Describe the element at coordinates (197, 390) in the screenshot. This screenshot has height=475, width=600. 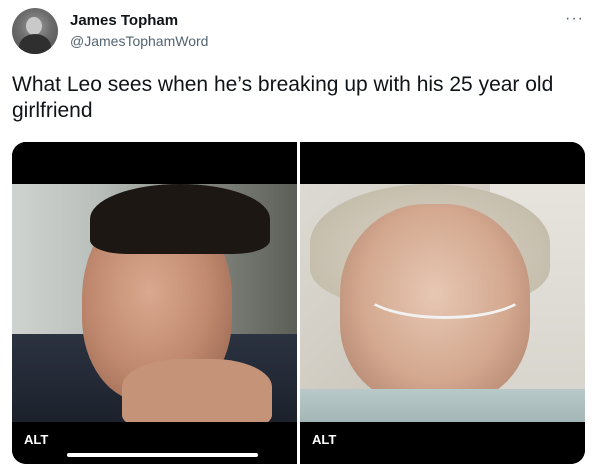
I see `man-hand` at that location.